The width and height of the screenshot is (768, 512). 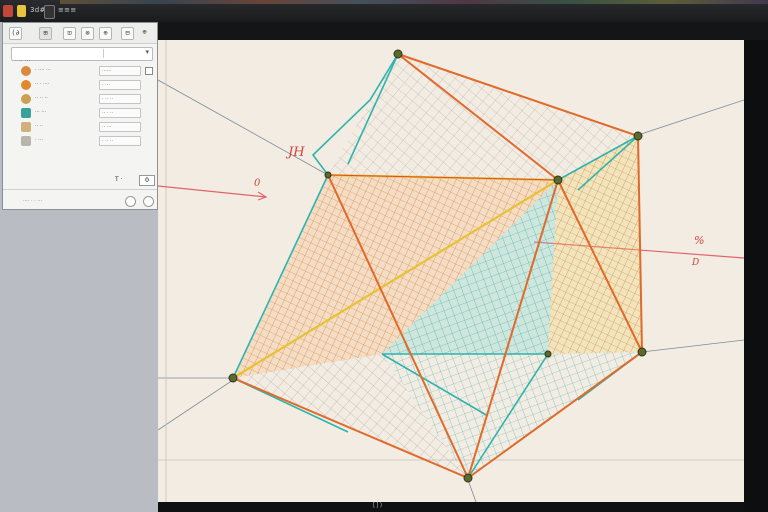 I want to click on red-square-button, so click(x=8, y=11).